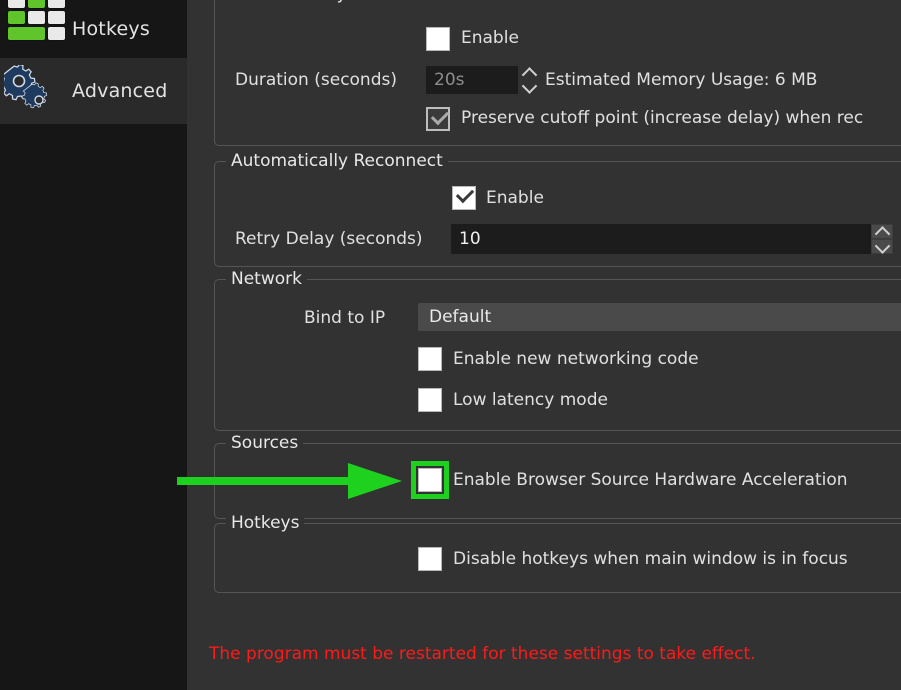 Image resolution: width=901 pixels, height=690 pixels. Describe the element at coordinates (430, 480) in the screenshot. I see `highlight-box` at that location.